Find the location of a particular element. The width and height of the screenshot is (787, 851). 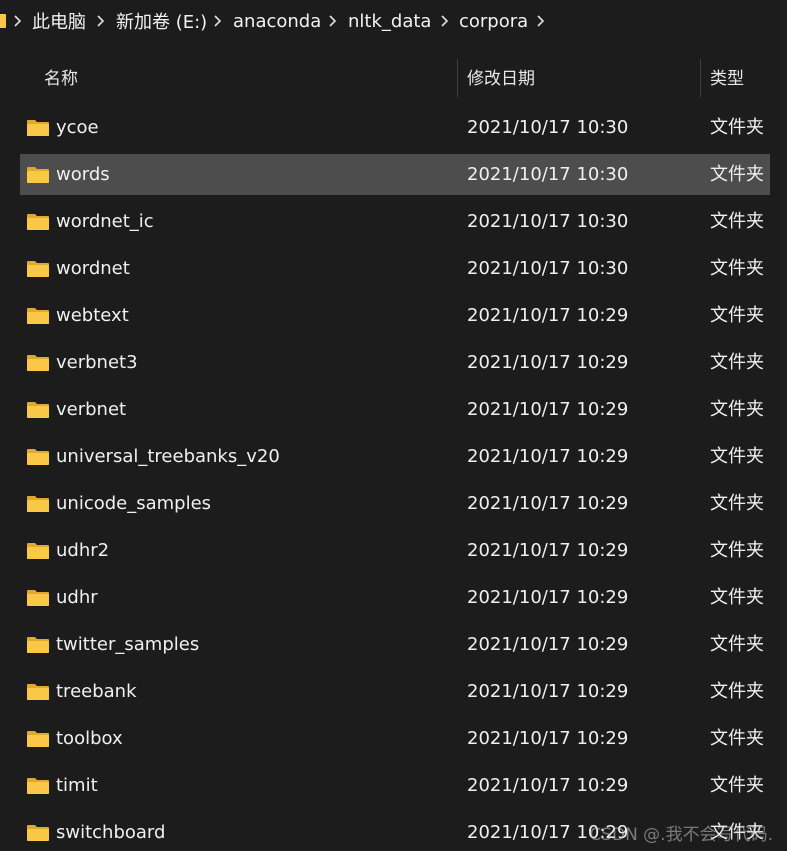

breadcrumb: 此电脑 新加卷 (E:) anaconda nltk_data corpora is located at coordinates (393, 21).